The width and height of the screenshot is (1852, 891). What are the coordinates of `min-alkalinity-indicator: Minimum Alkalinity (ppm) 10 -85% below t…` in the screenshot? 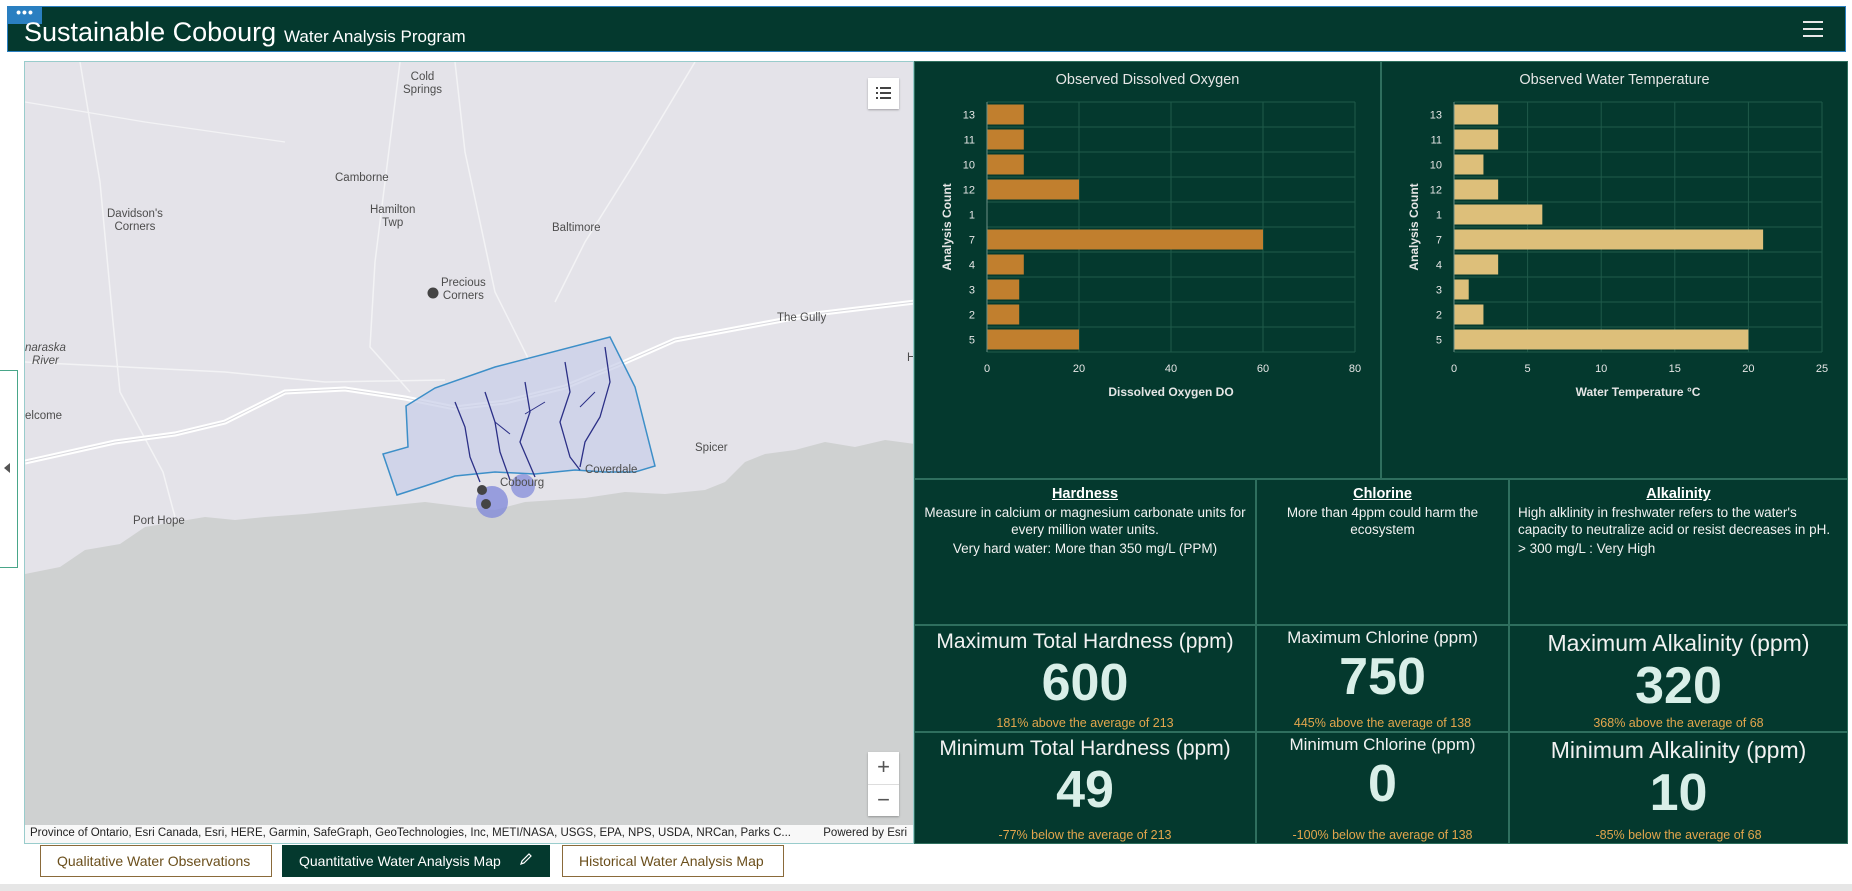 It's located at (1678, 788).